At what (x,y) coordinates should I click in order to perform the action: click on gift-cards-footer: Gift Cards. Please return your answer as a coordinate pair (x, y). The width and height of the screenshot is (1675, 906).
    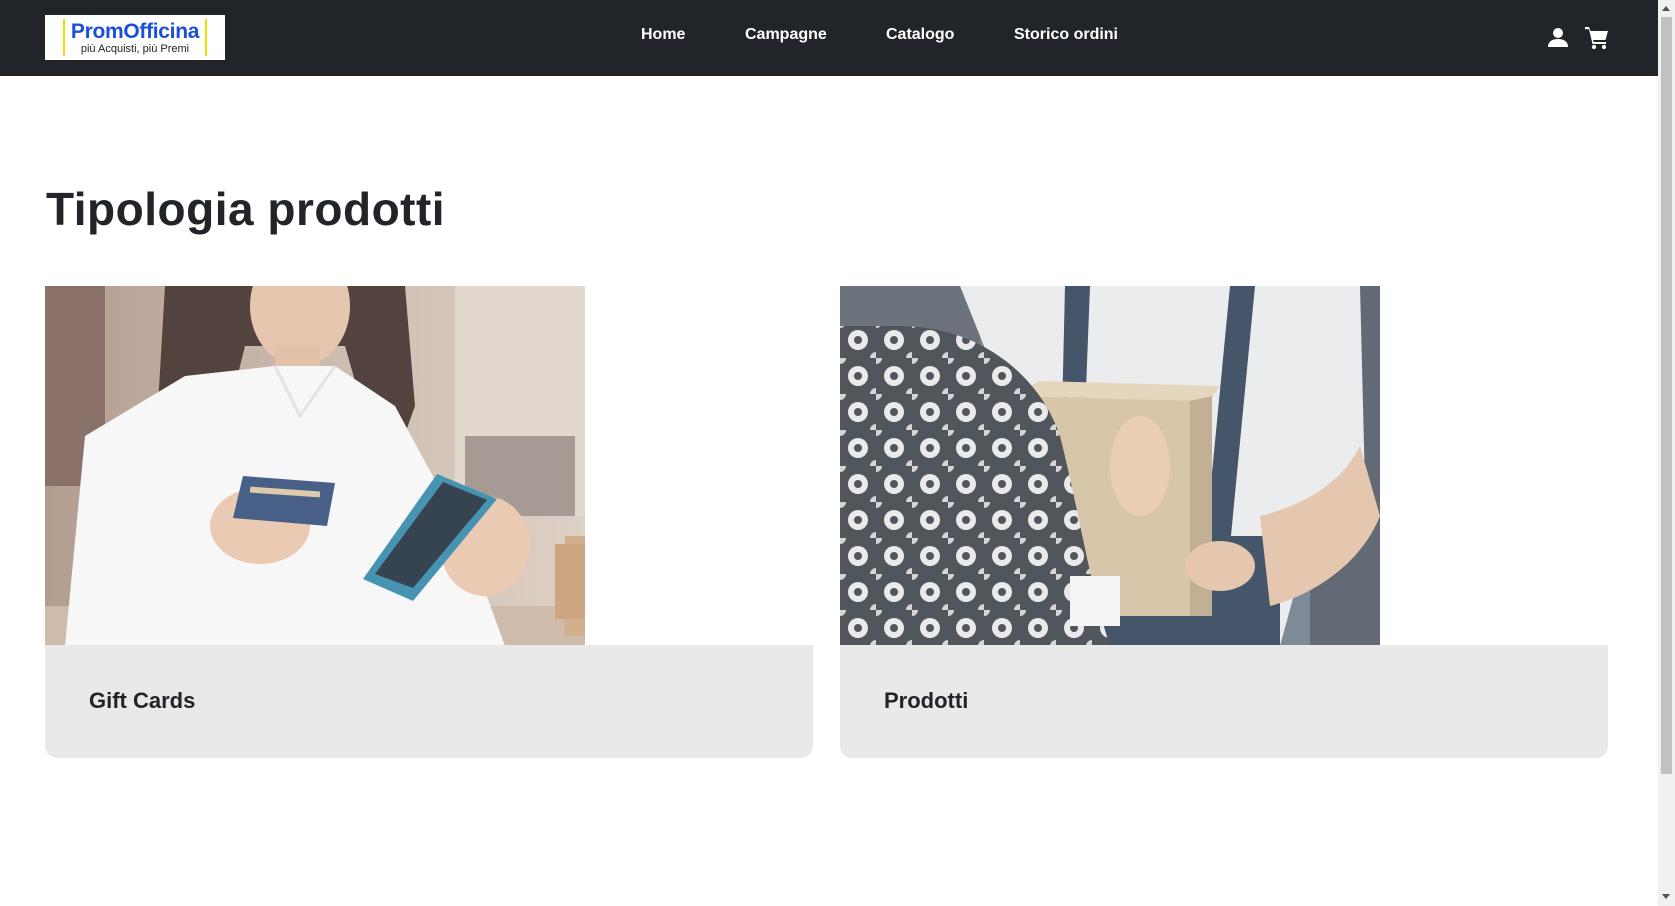
    Looking at the image, I should click on (429, 701).